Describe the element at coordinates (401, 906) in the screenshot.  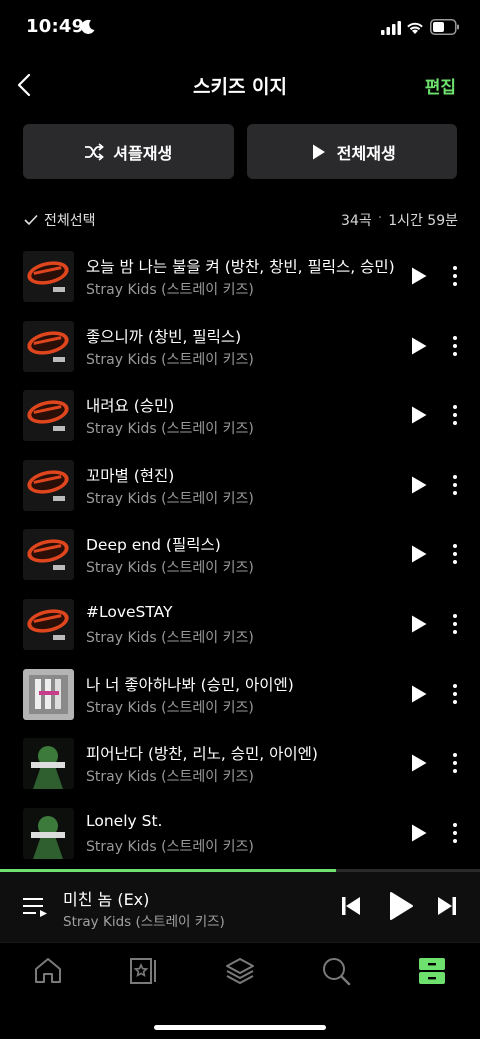
I see `play-pause-icon` at that location.